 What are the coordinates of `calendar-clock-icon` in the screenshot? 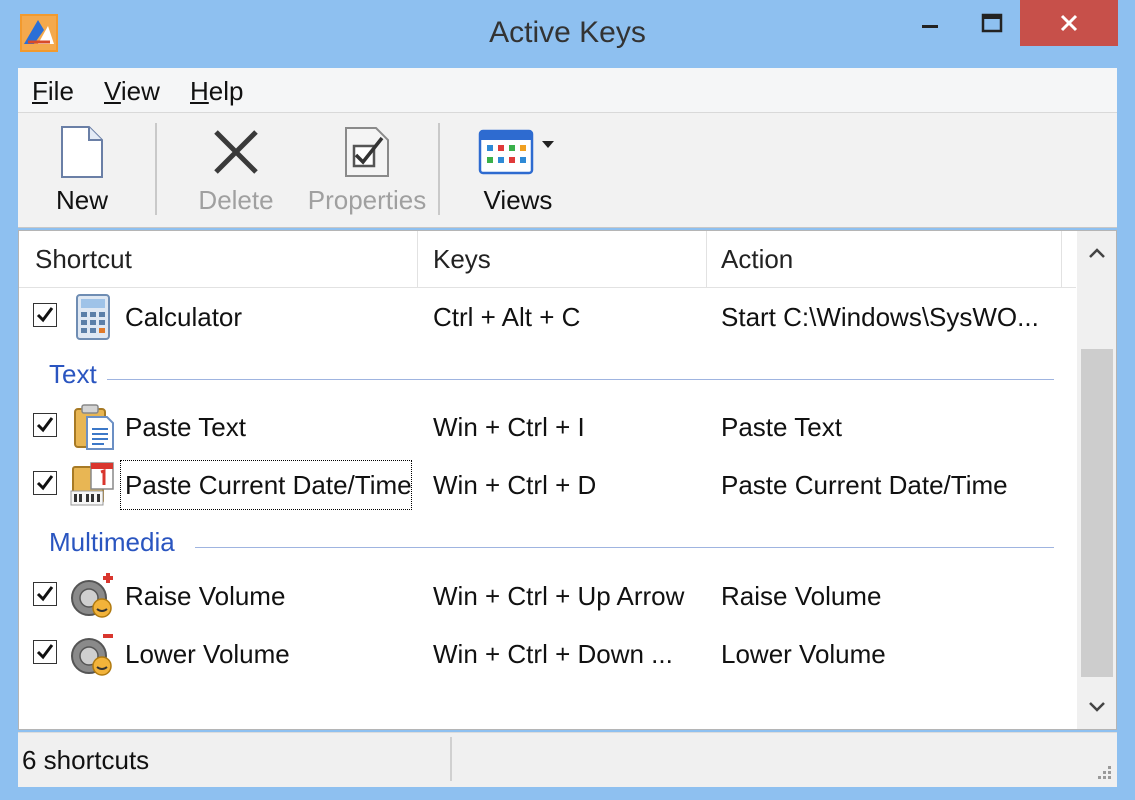 It's located at (92, 484).